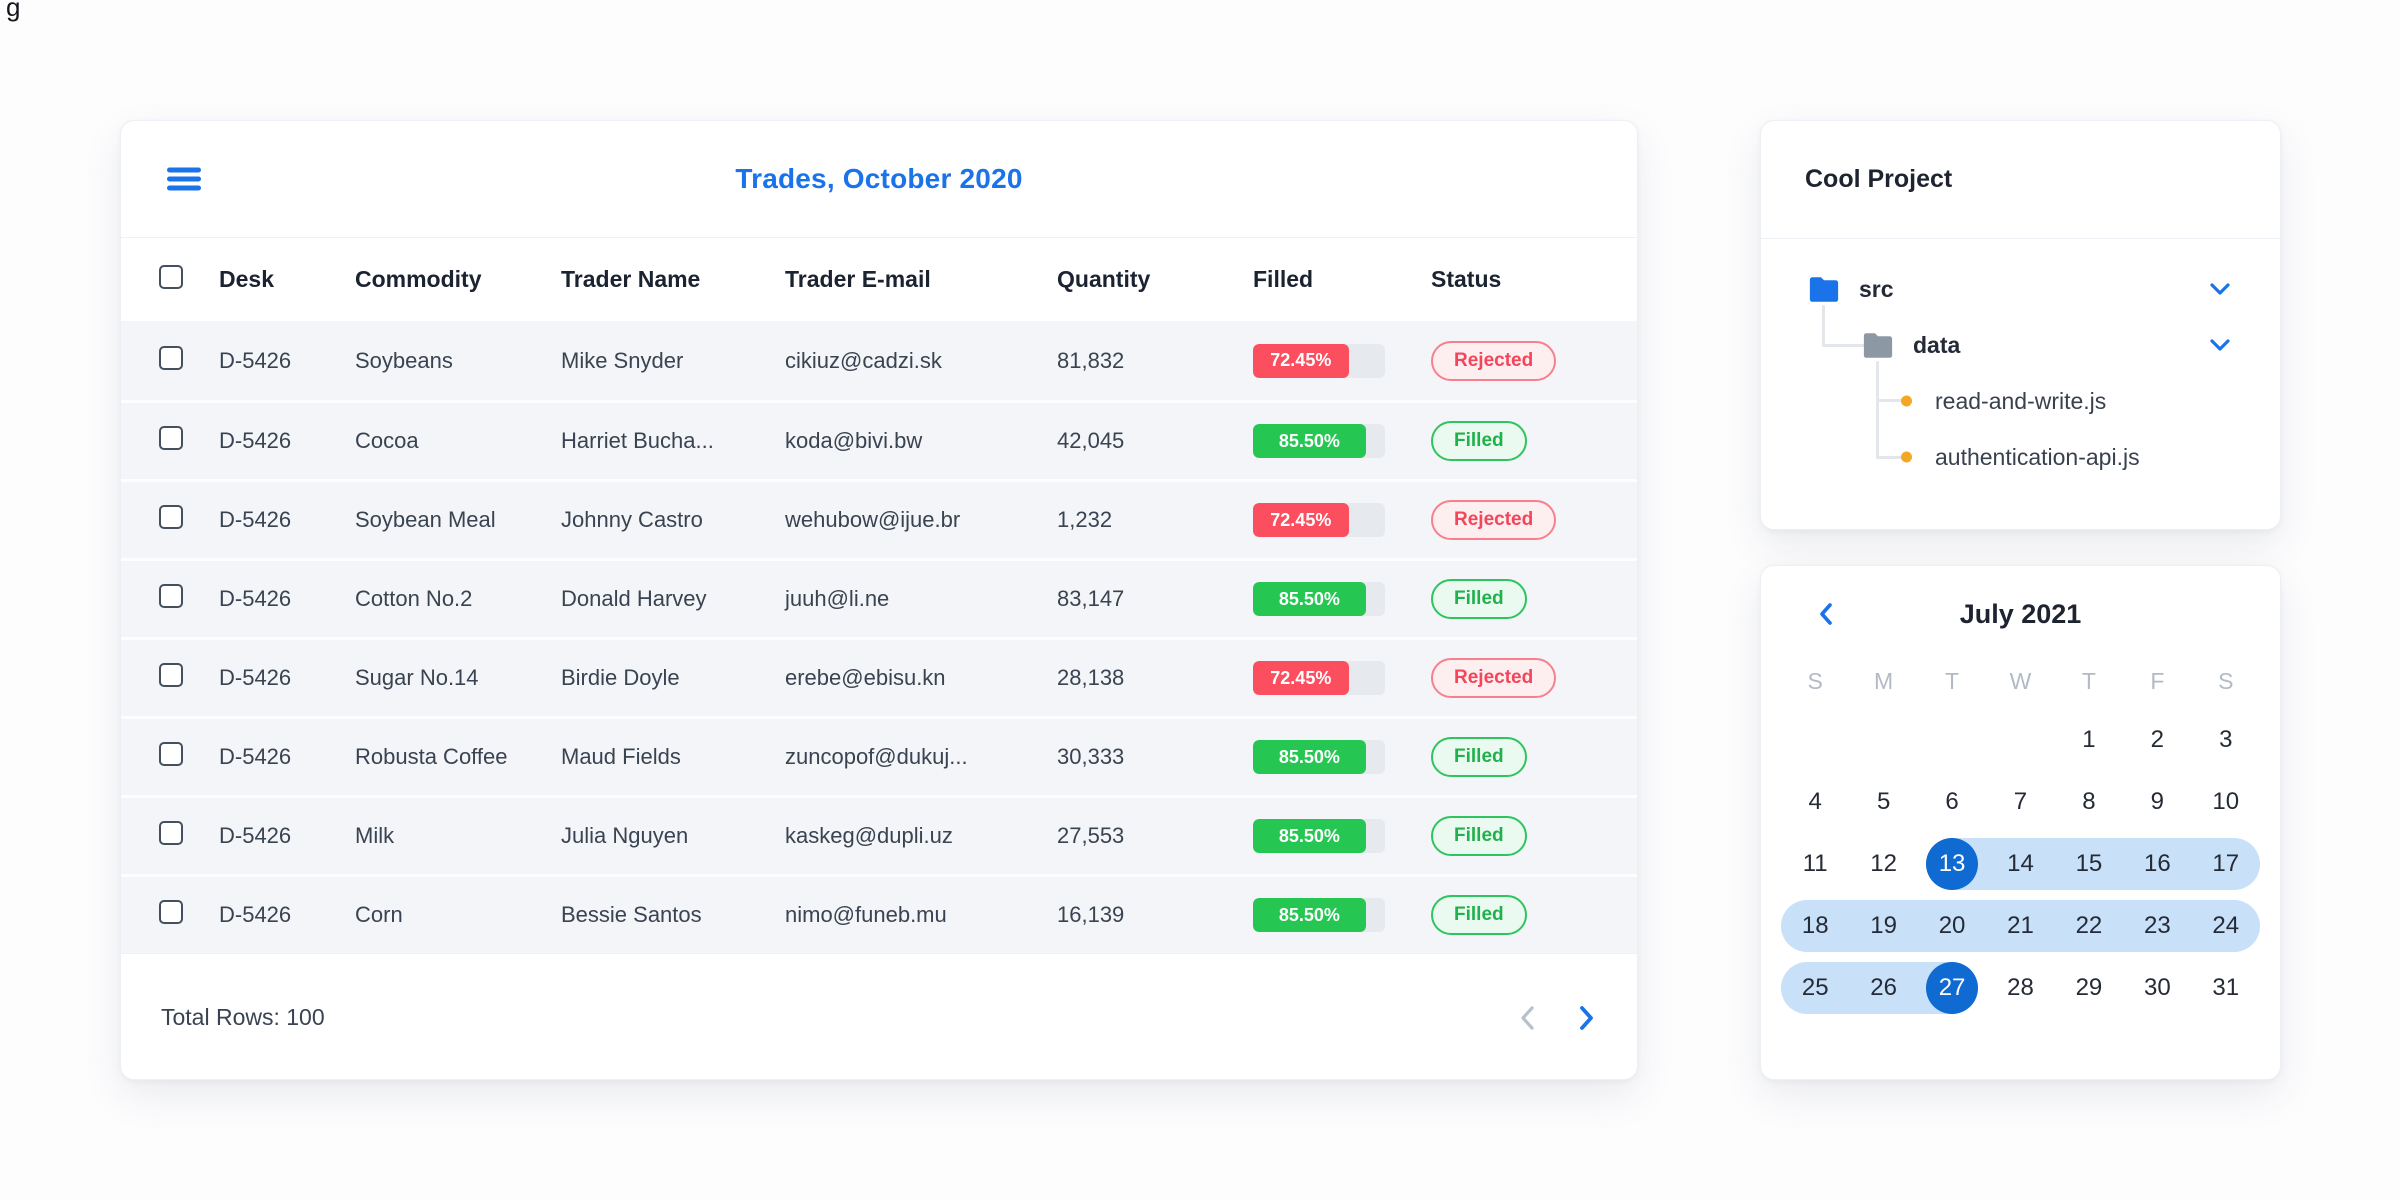  What do you see at coordinates (2020, 864) in the screenshot?
I see `calendar-week: 11 12 13 14 15 16 17` at bounding box center [2020, 864].